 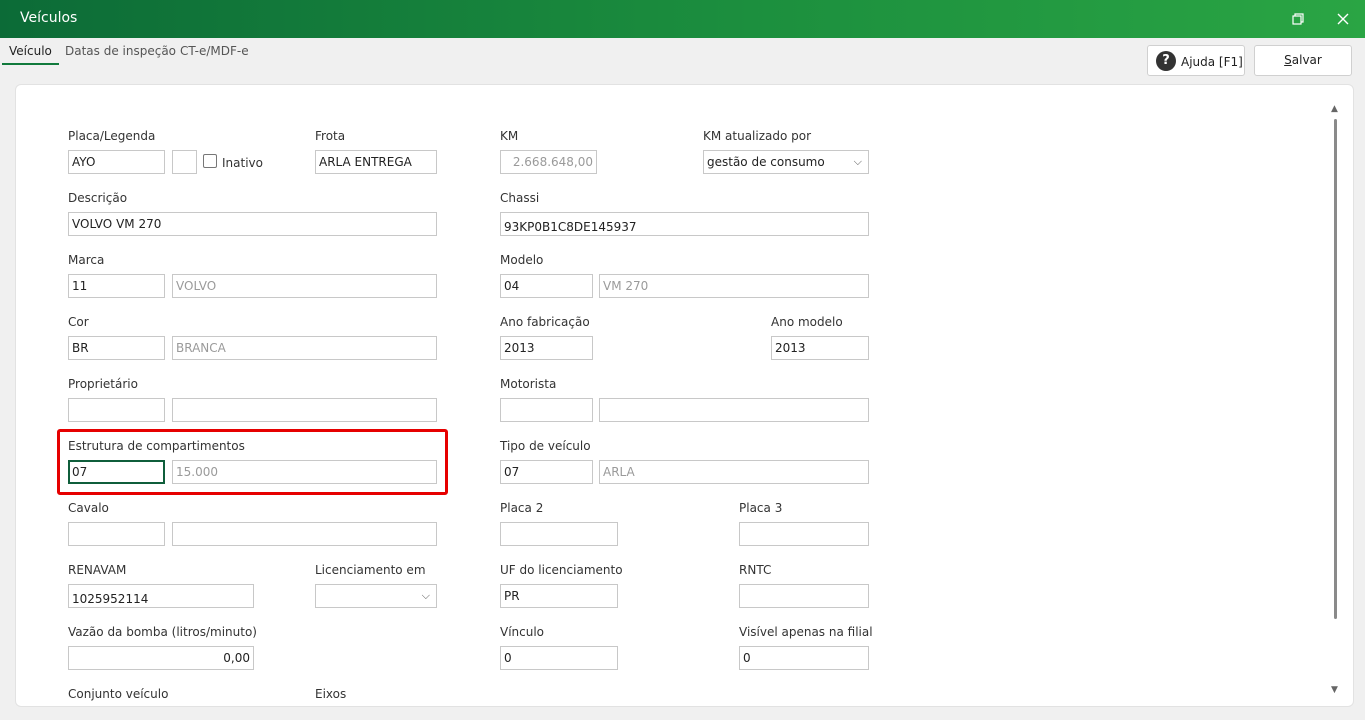 I want to click on cavalo-code-input, so click(x=116, y=534).